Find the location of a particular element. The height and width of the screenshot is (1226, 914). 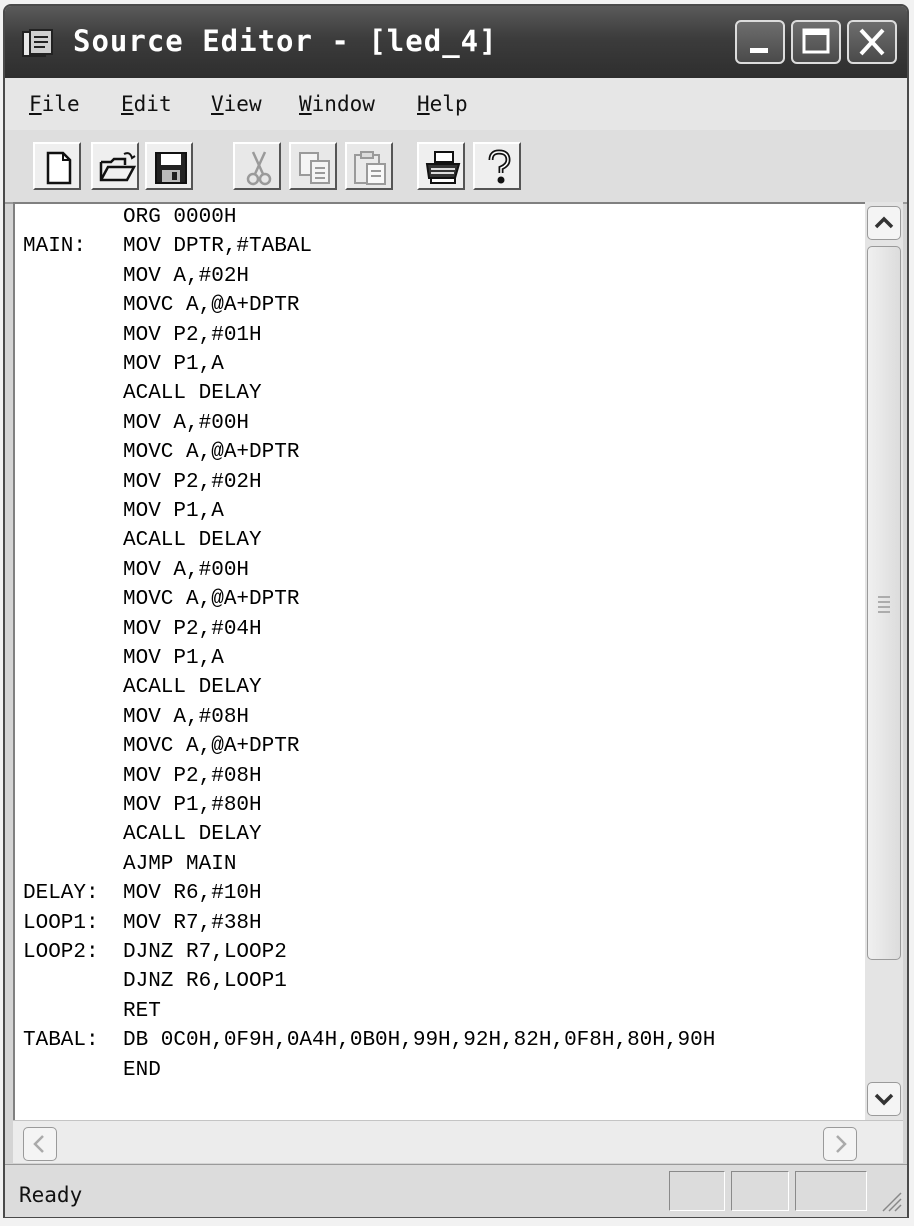

maximize-icon is located at coordinates (816, 41).